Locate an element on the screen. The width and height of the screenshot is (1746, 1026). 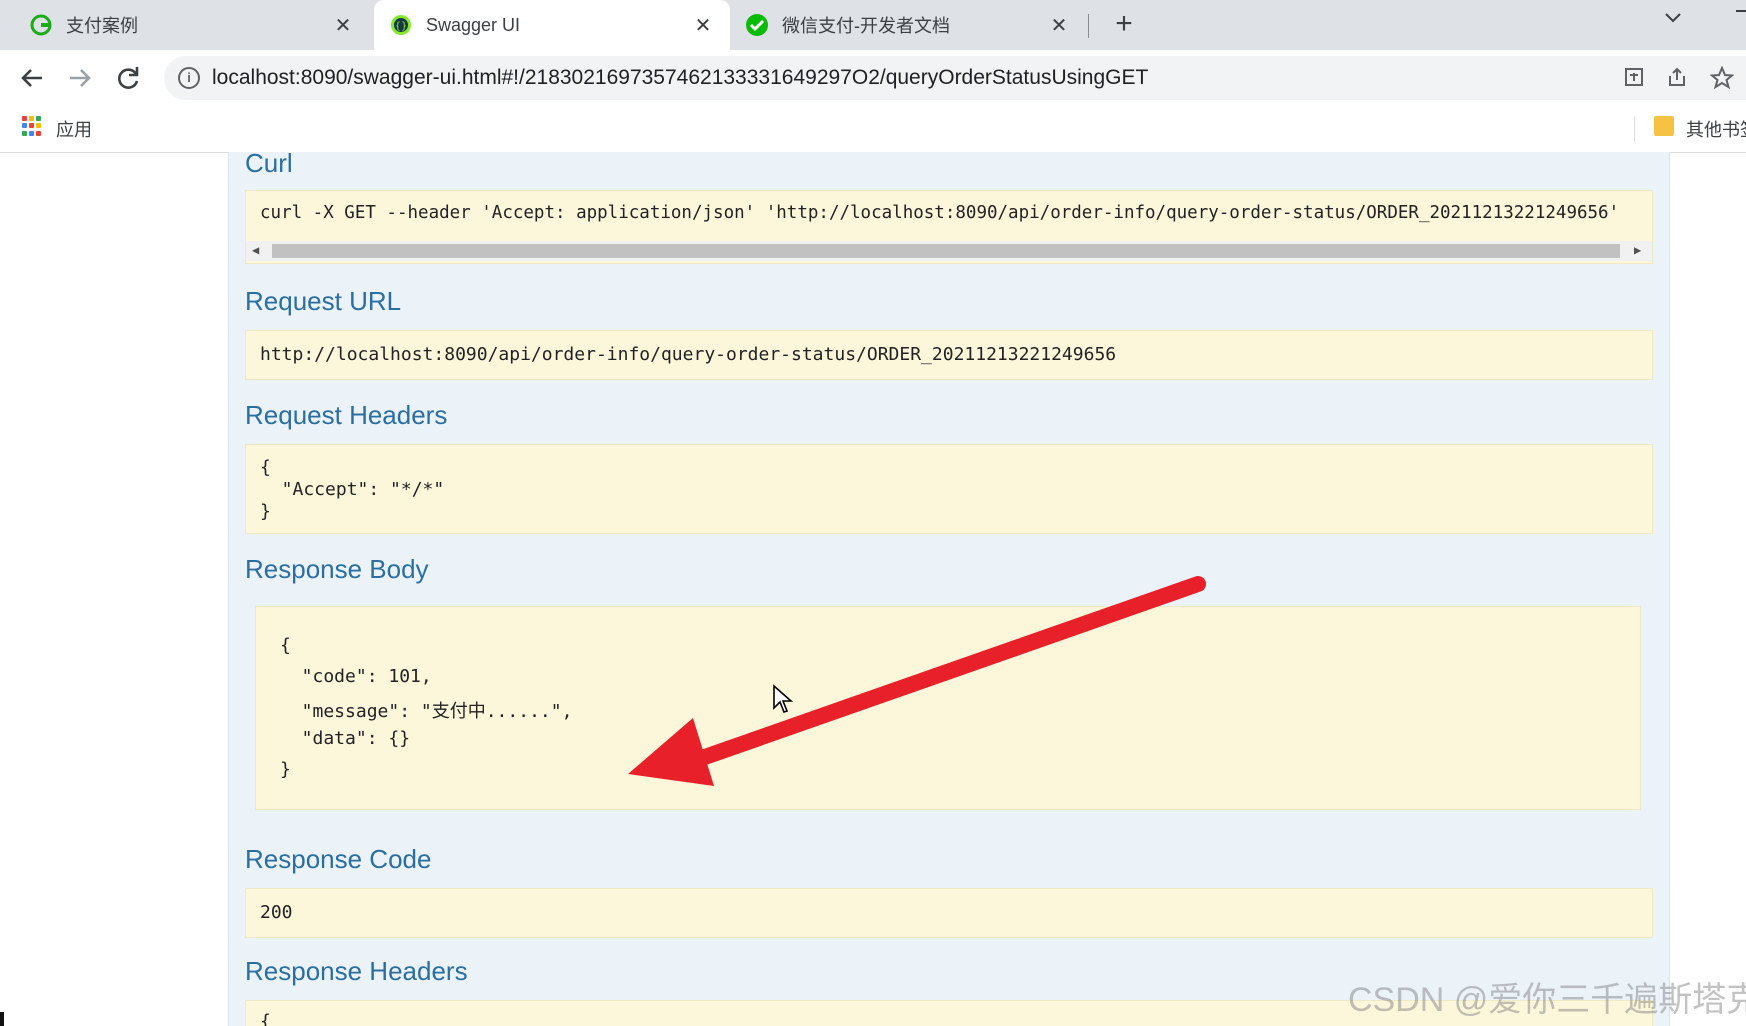
tab-title: 微信支付-开发者文档 is located at coordinates (866, 26).